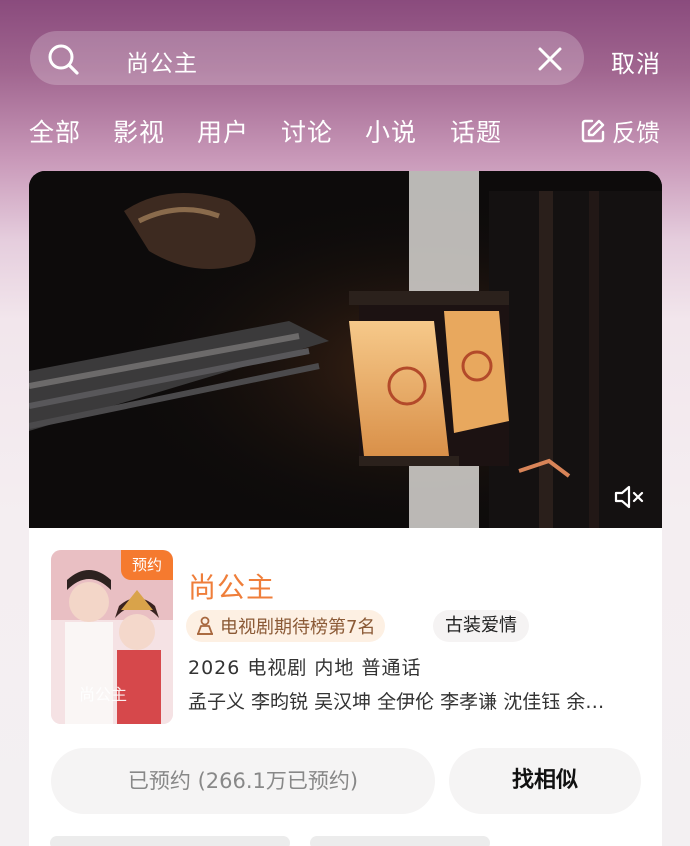  What do you see at coordinates (162, 61) in the screenshot?
I see `search-input: 尚公主` at bounding box center [162, 61].